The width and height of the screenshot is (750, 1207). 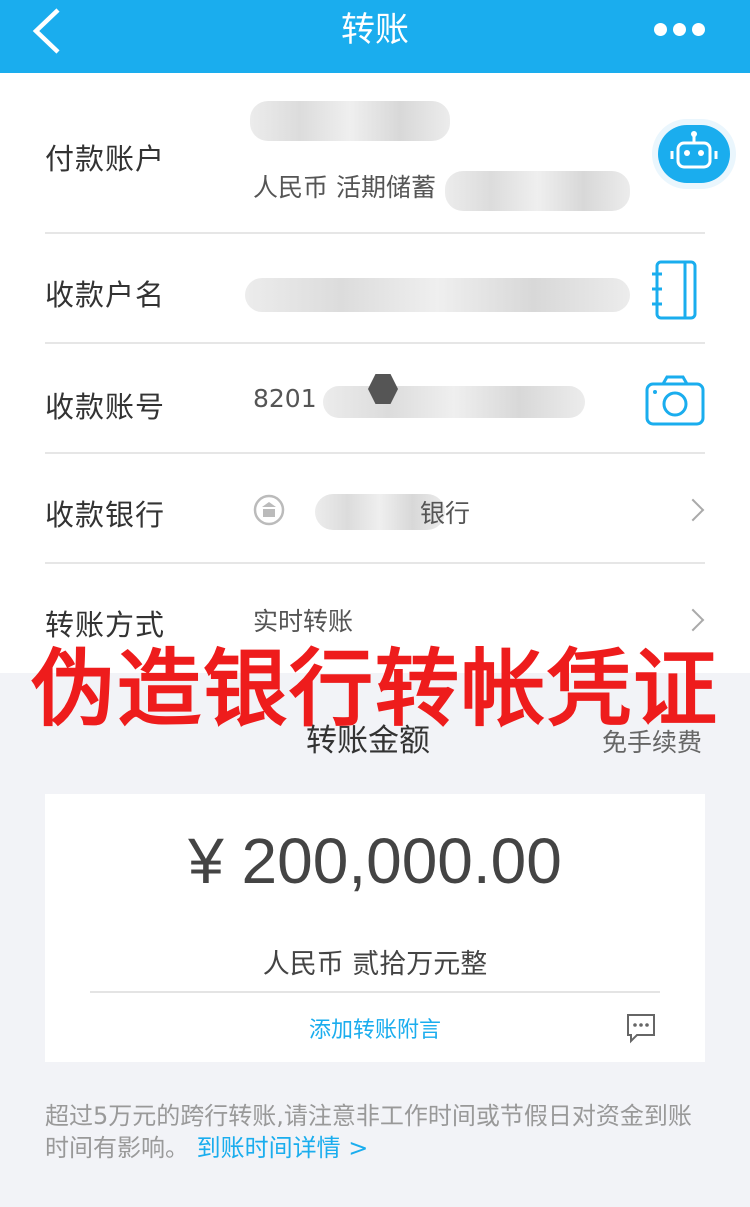 I want to click on payee-name-label: 收款户名, so click(x=105, y=295).